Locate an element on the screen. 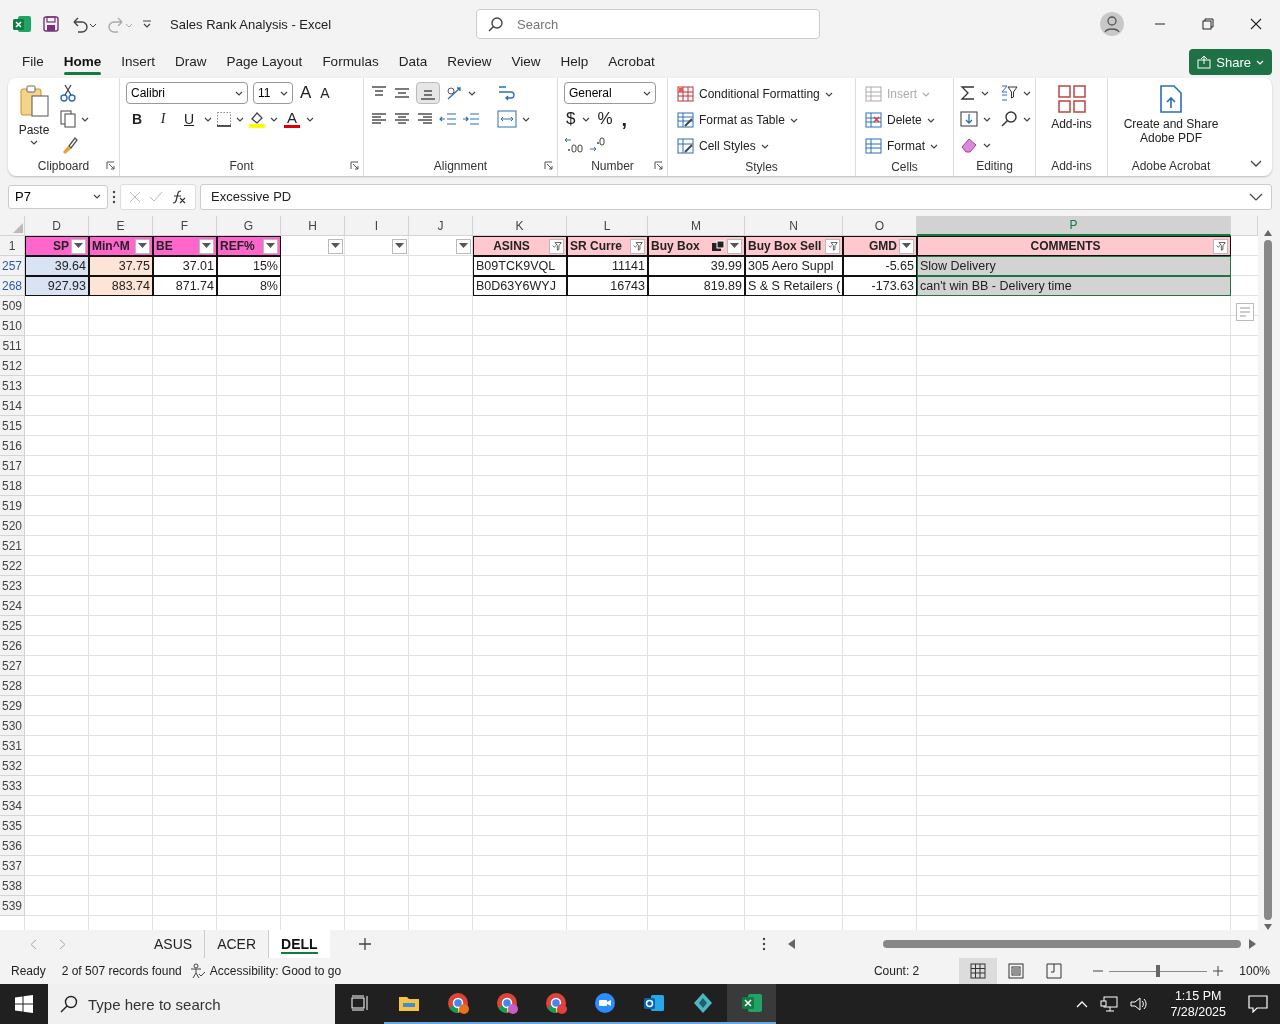 This screenshot has width=1280, height=1024. page-break-view-icon is located at coordinates (1054, 971).